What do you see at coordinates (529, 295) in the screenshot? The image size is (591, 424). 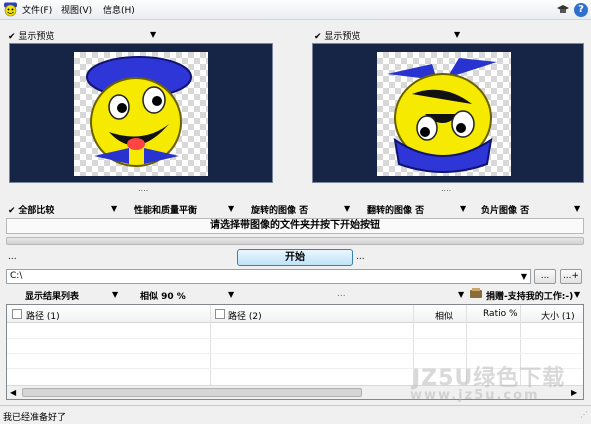 I see `donate-link: 捐赠-支持我的工作:-)` at bounding box center [529, 295].